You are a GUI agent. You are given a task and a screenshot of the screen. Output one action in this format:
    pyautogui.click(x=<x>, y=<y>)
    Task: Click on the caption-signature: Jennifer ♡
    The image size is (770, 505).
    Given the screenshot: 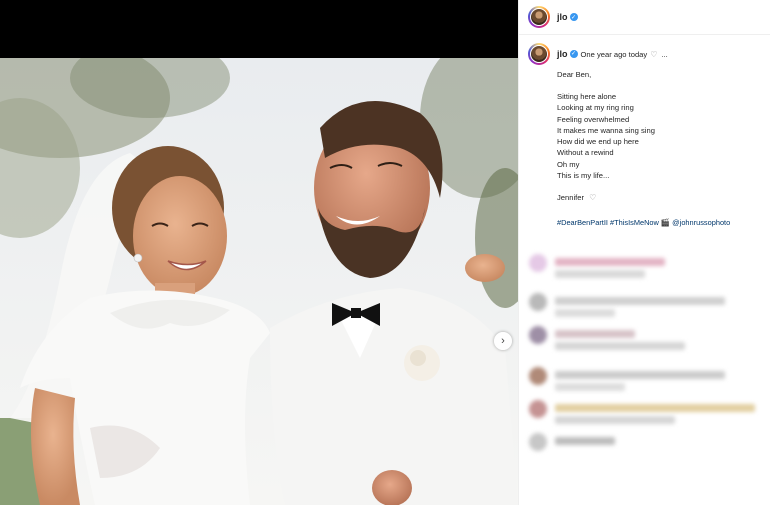 What is the action you would take?
    pyautogui.click(x=657, y=197)
    